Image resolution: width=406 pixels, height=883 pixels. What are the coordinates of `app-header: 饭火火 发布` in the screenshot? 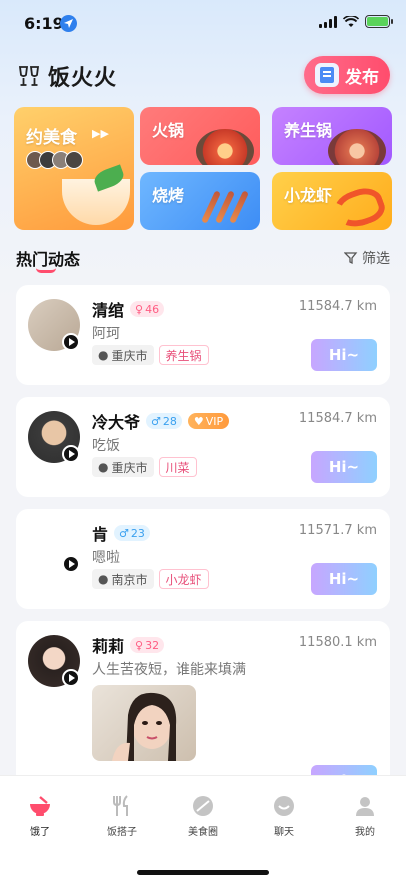 It's located at (203, 76).